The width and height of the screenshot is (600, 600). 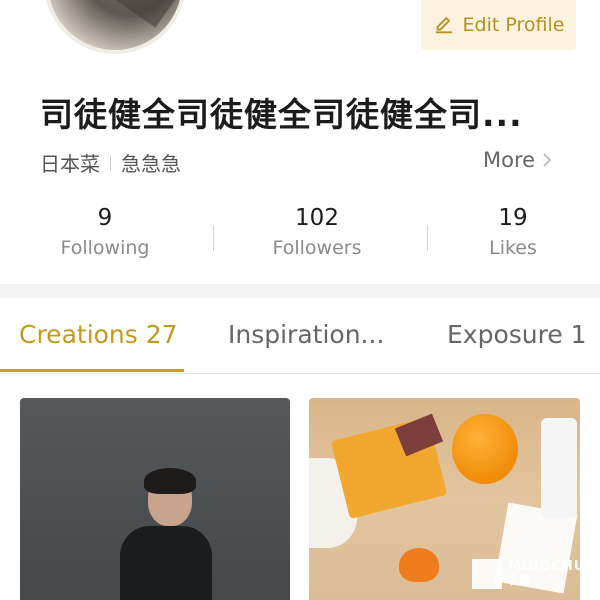 I want to click on stat-count: 9, so click(x=105, y=218).